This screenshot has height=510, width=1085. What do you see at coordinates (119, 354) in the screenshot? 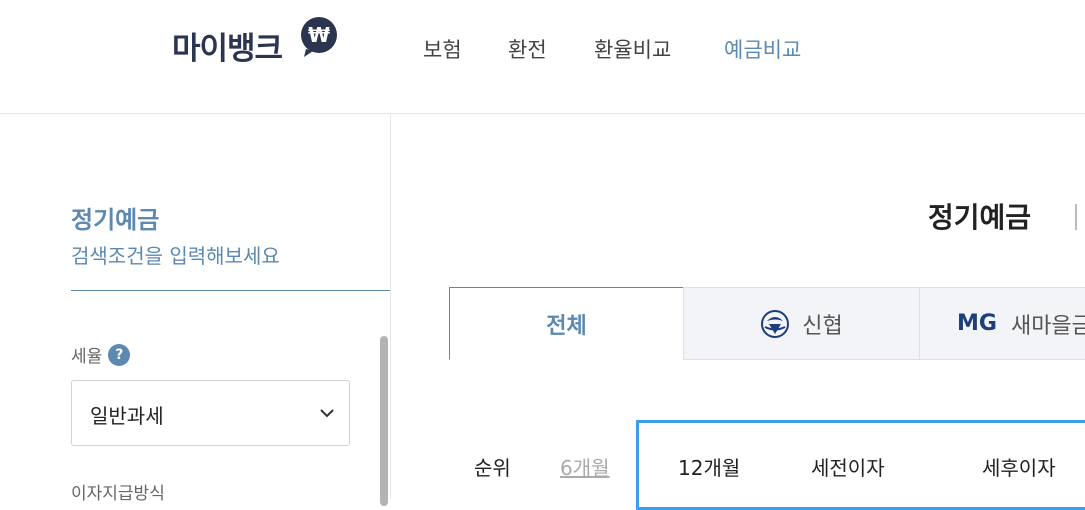
I see `help-icon: ?` at bounding box center [119, 354].